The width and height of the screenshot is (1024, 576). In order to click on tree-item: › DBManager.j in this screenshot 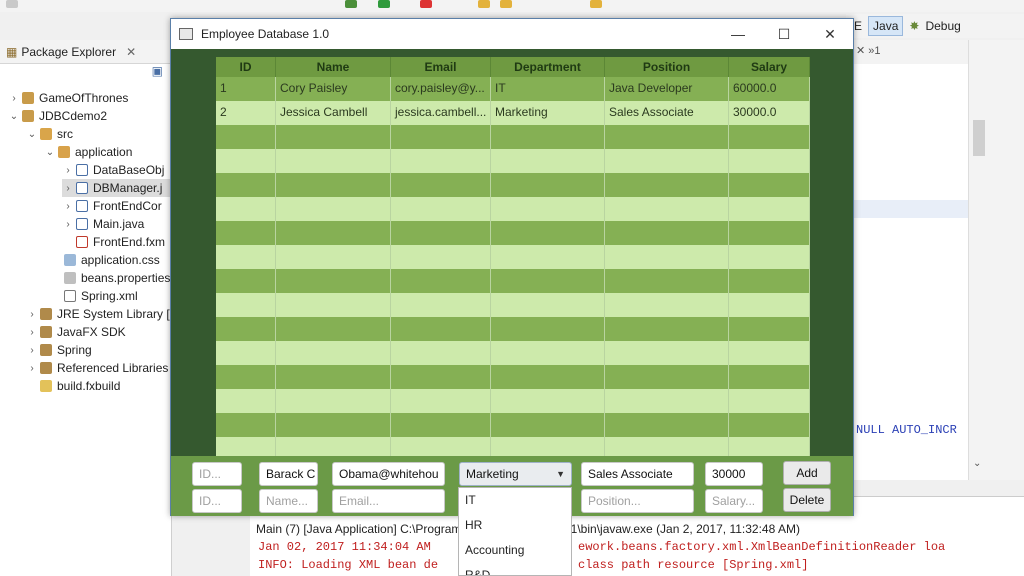, I will do `click(117, 188)`.